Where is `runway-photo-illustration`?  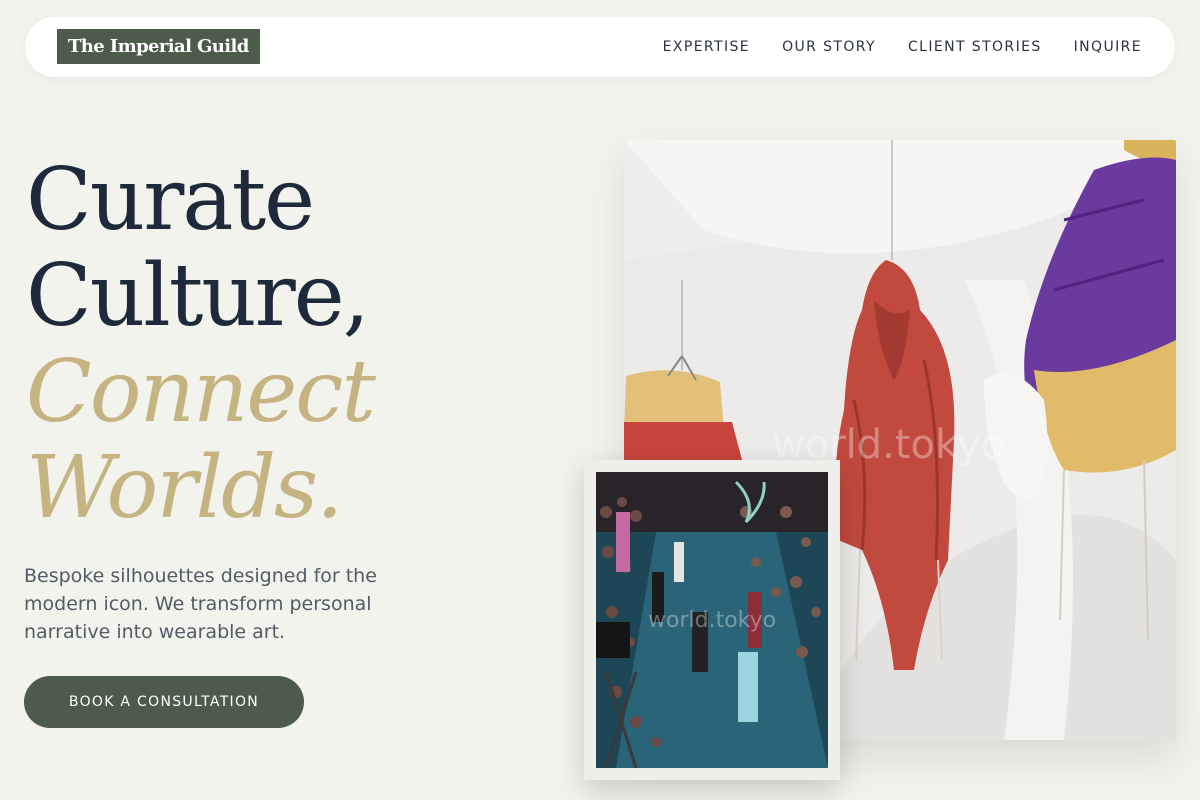 runway-photo-illustration is located at coordinates (712, 620).